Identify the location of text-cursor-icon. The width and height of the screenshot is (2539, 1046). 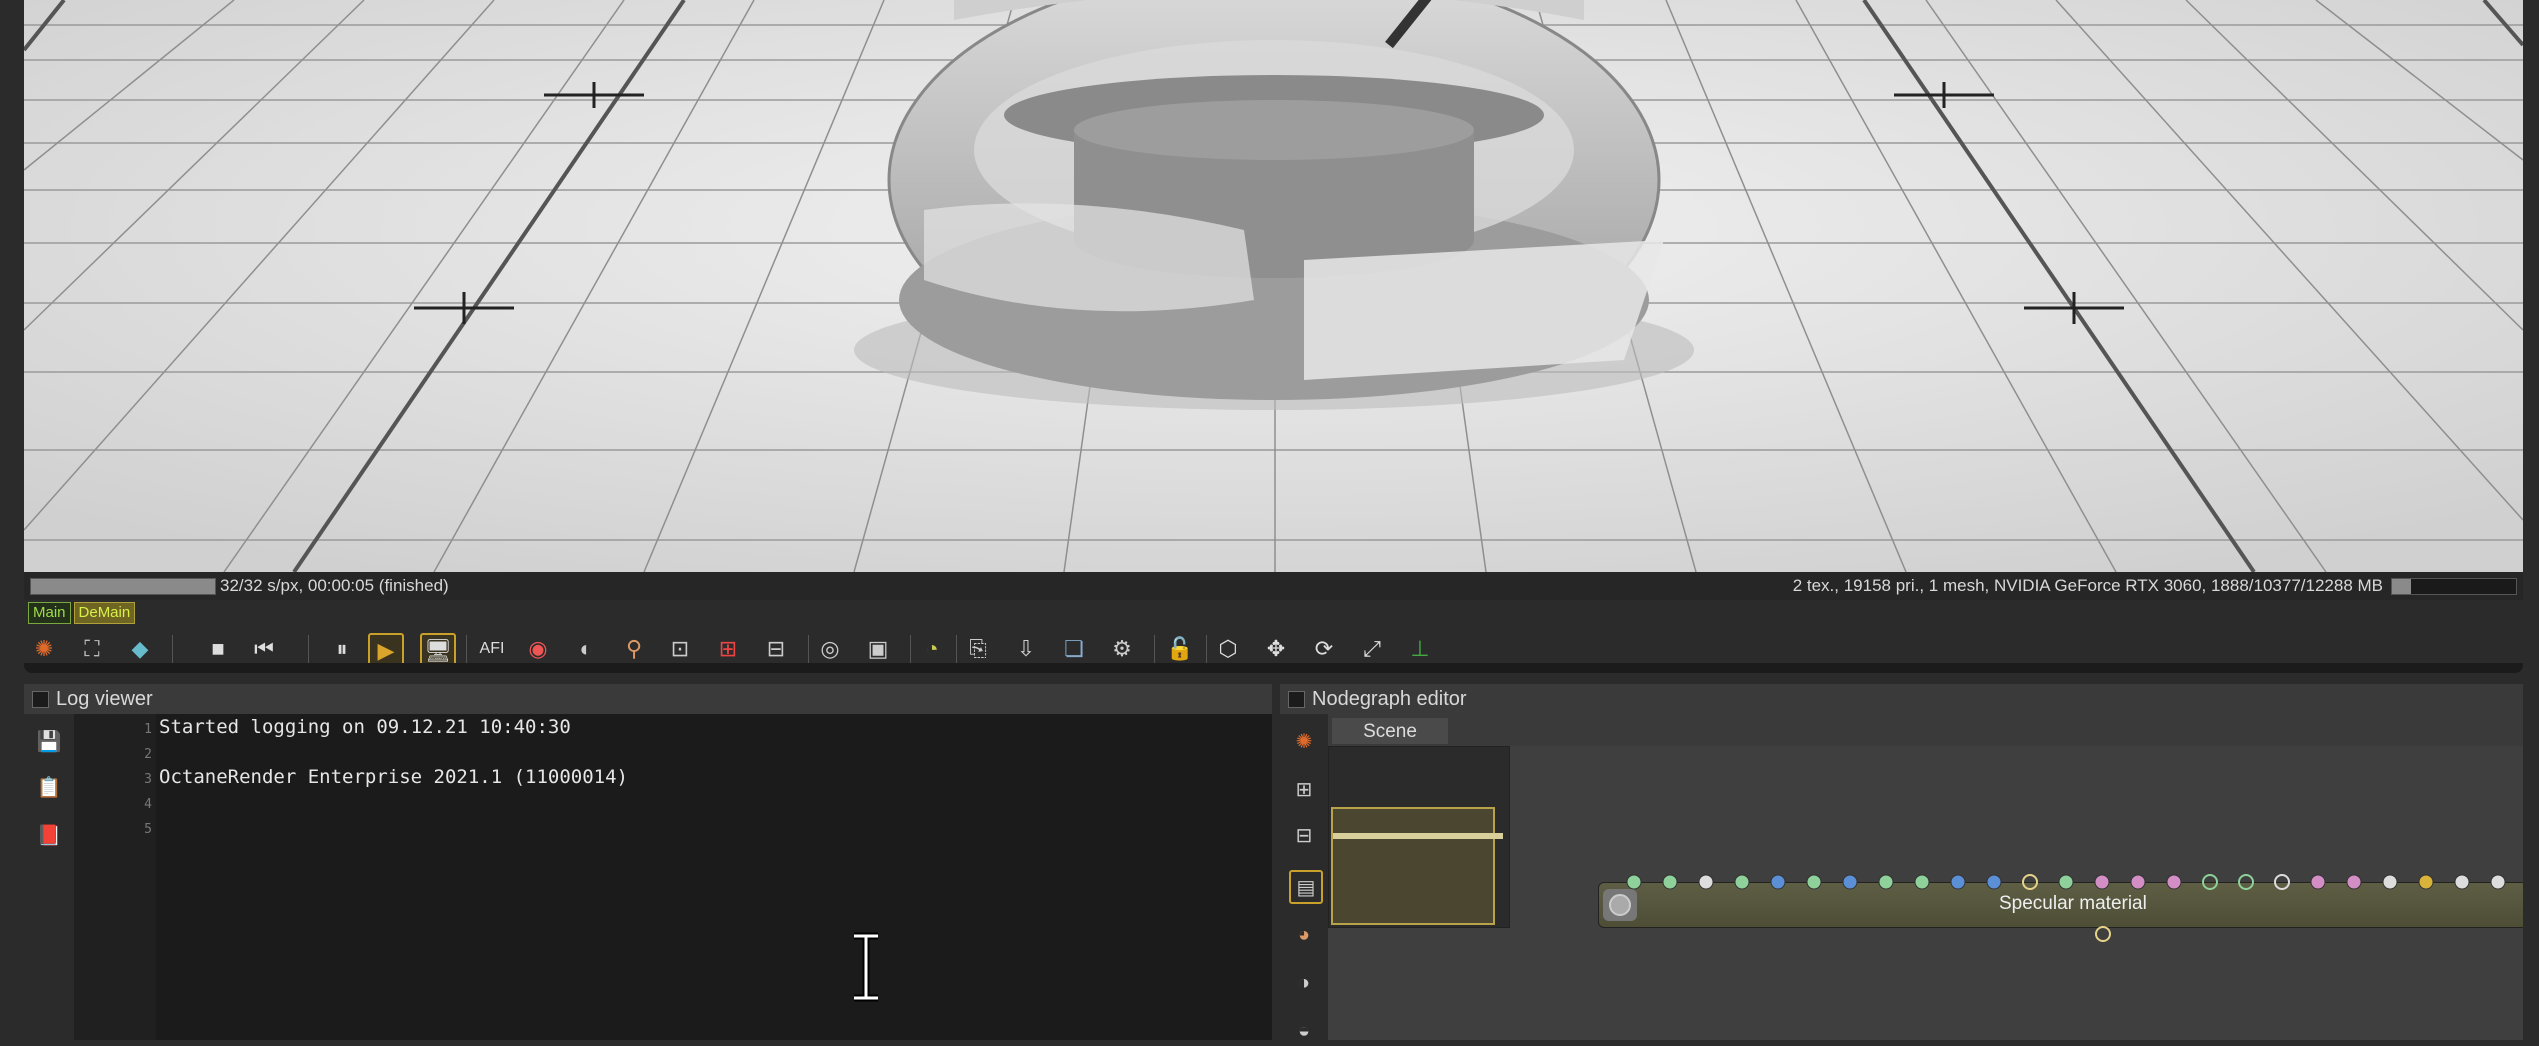
(866, 967).